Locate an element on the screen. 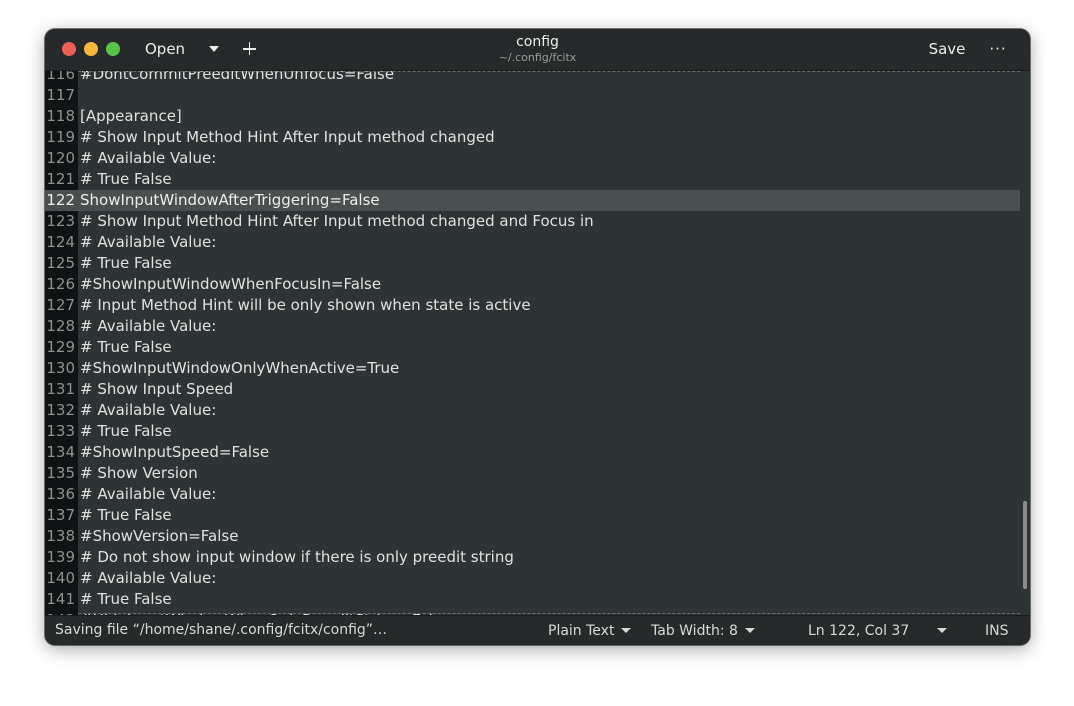 Image resolution: width=1074 pixels, height=706 pixels. line-text: [Appearance] is located at coordinates (131, 116).